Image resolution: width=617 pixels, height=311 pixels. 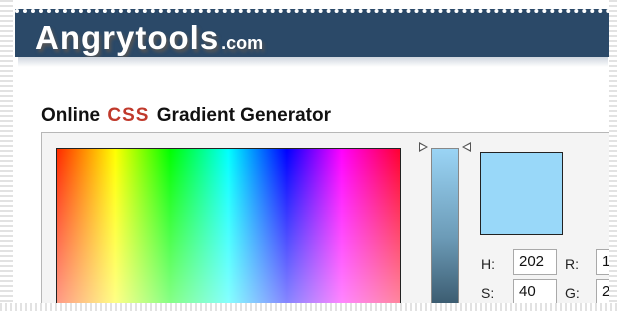 I want to click on selected-color-swatch, so click(x=521, y=193).